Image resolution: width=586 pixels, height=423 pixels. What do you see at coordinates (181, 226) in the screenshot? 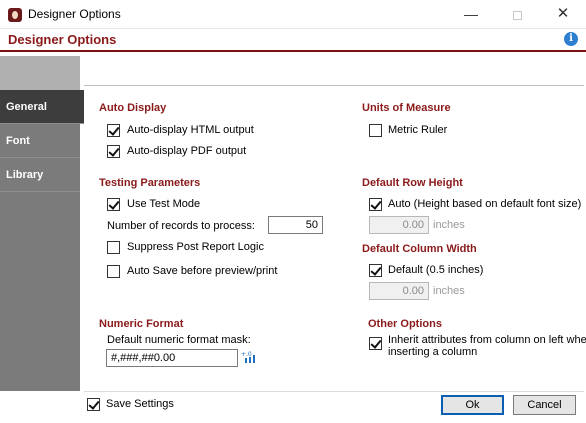
I see `records-label: Number of records to process:` at bounding box center [181, 226].